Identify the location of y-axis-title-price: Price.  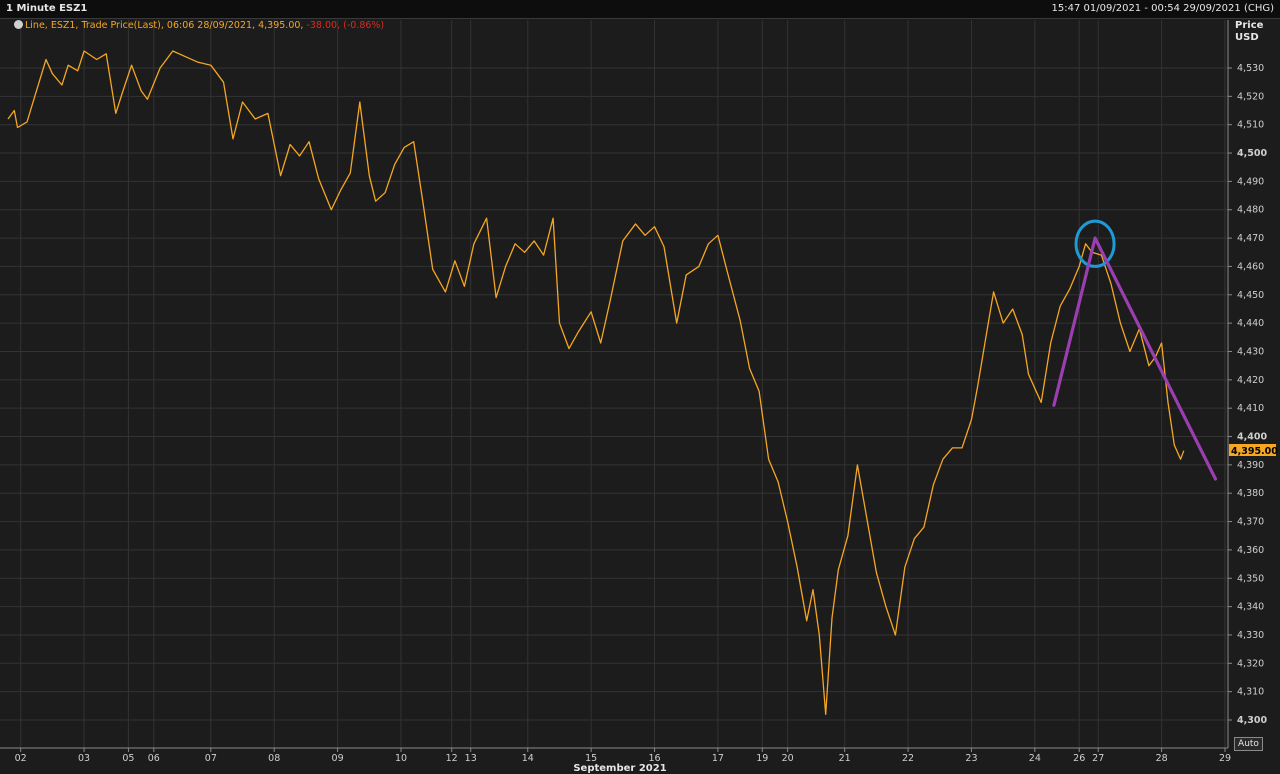
(1249, 25).